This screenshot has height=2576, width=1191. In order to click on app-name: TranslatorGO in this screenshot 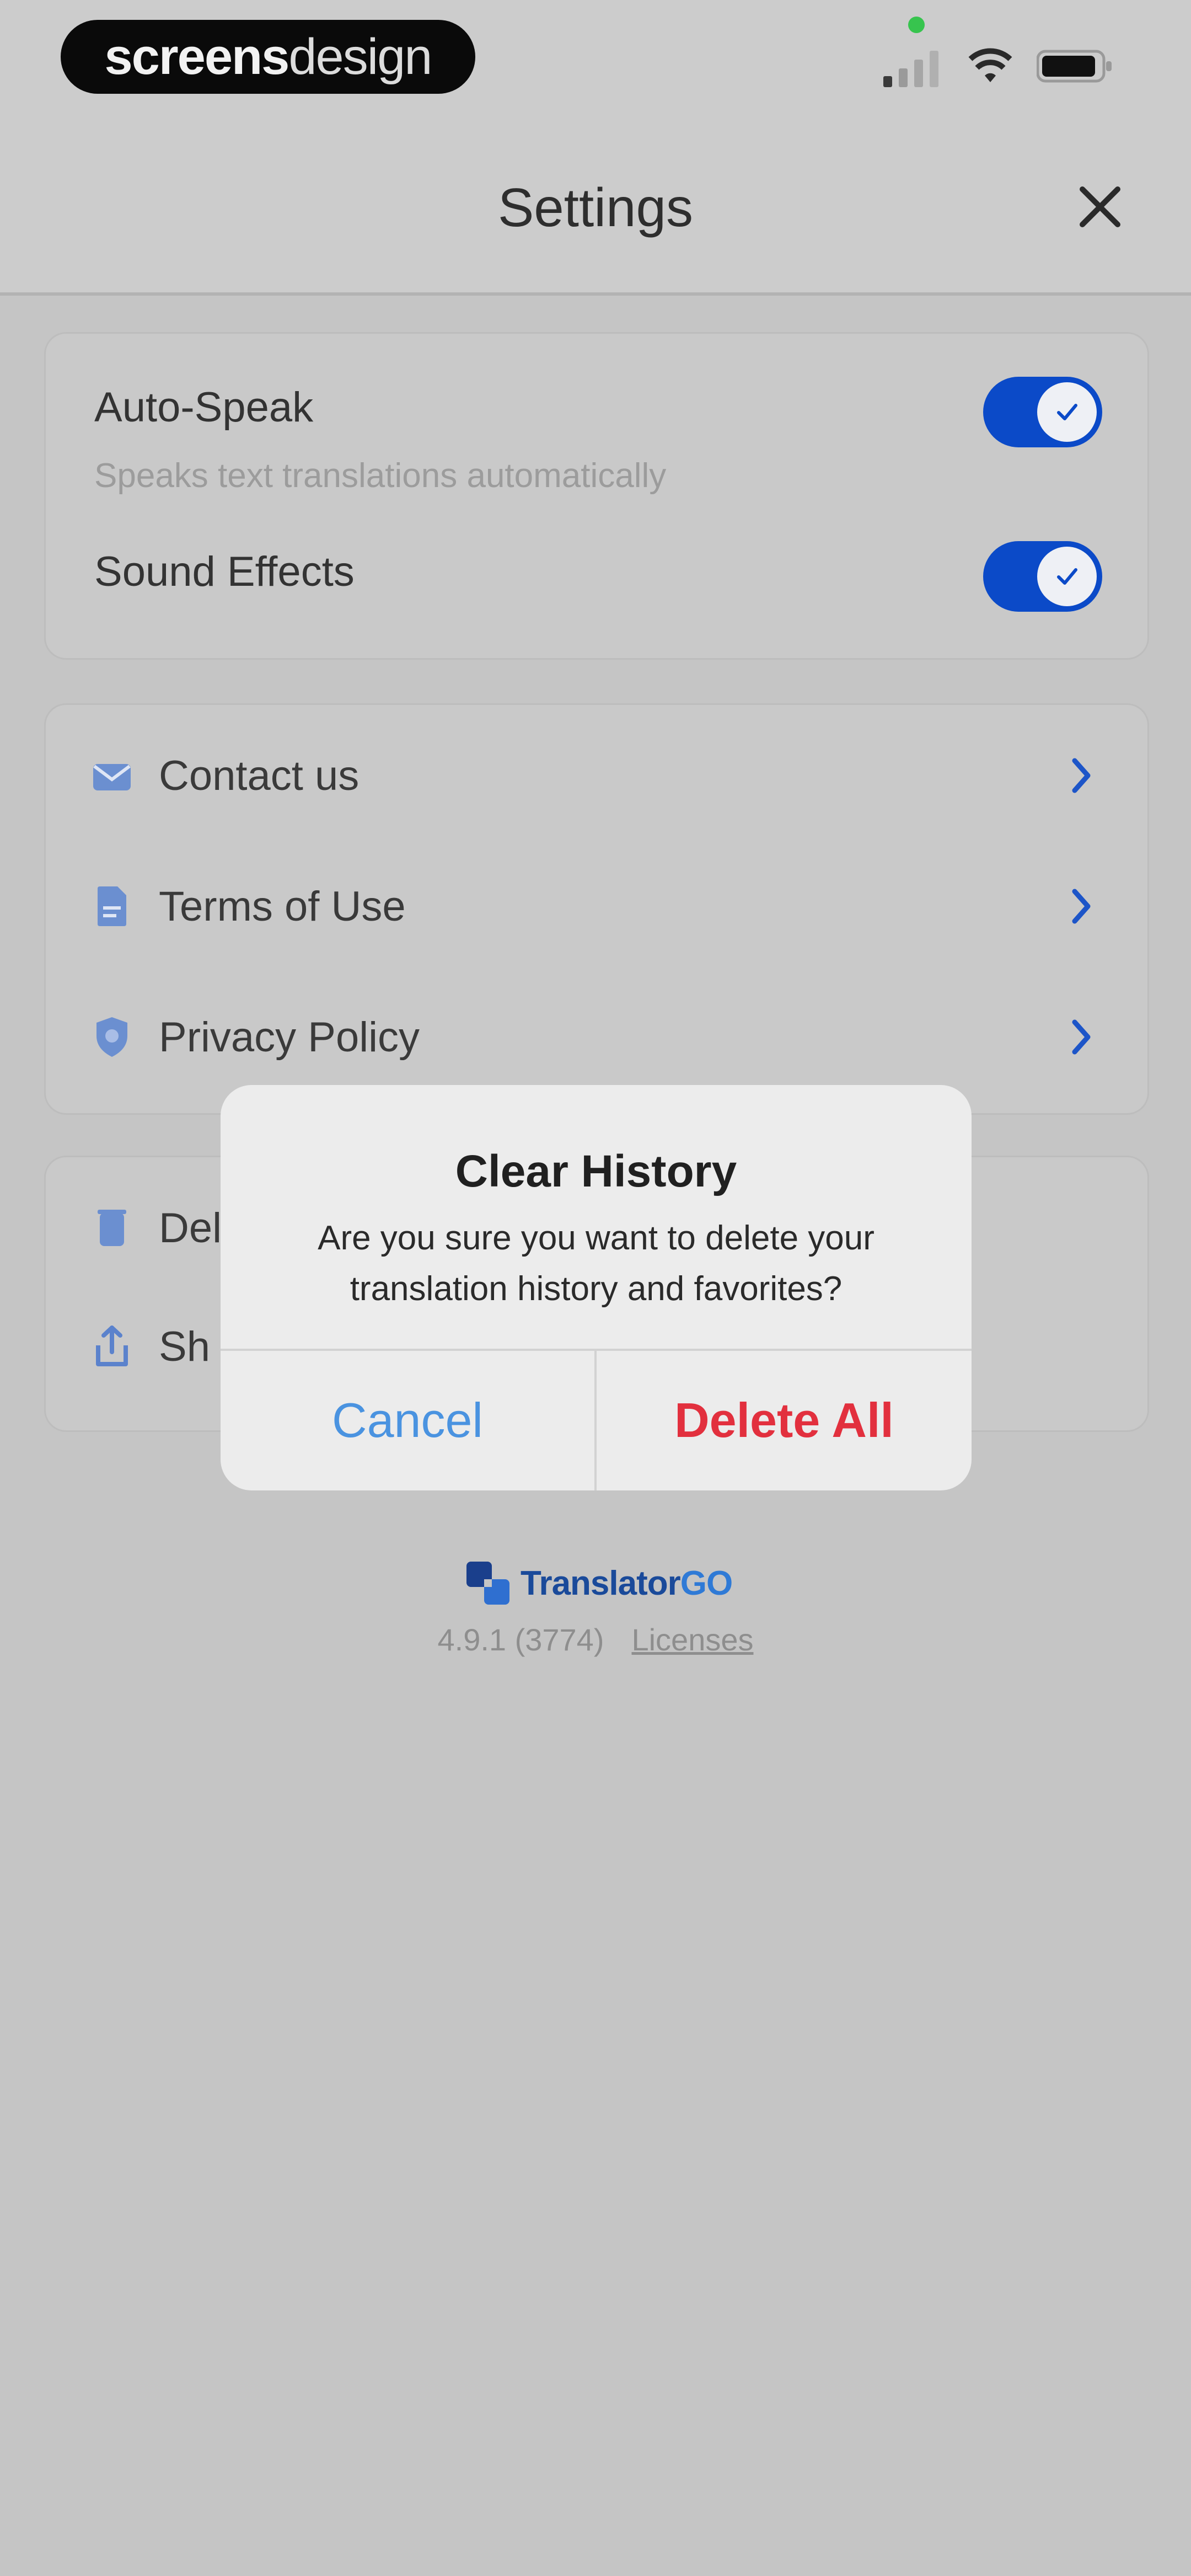, I will do `click(627, 1583)`.